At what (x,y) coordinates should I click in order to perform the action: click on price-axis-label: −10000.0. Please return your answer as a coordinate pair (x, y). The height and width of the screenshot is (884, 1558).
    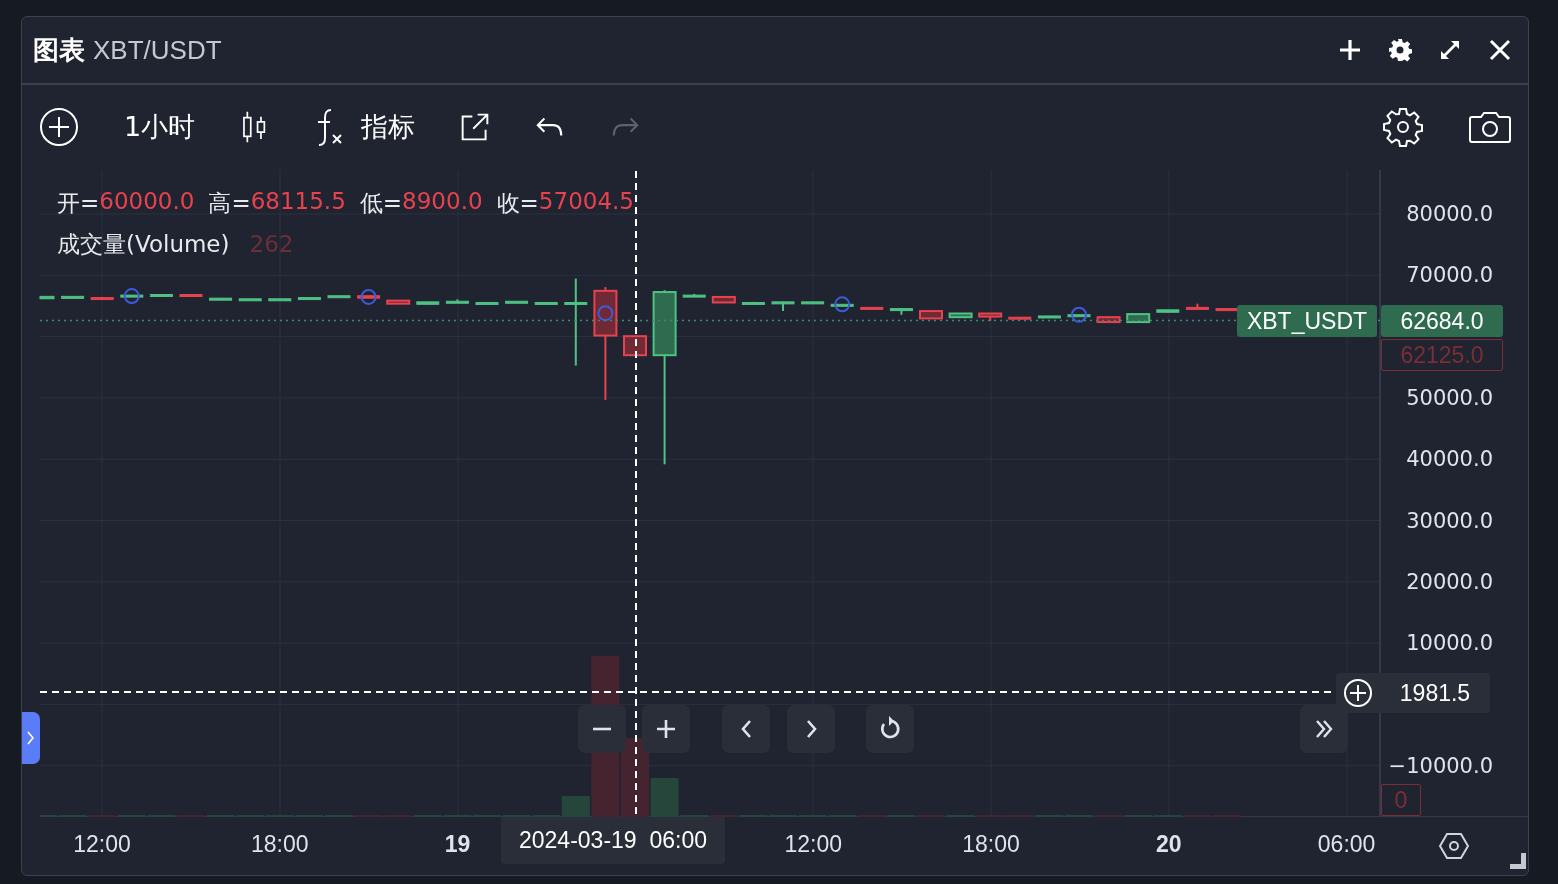
    Looking at the image, I should click on (1440, 766).